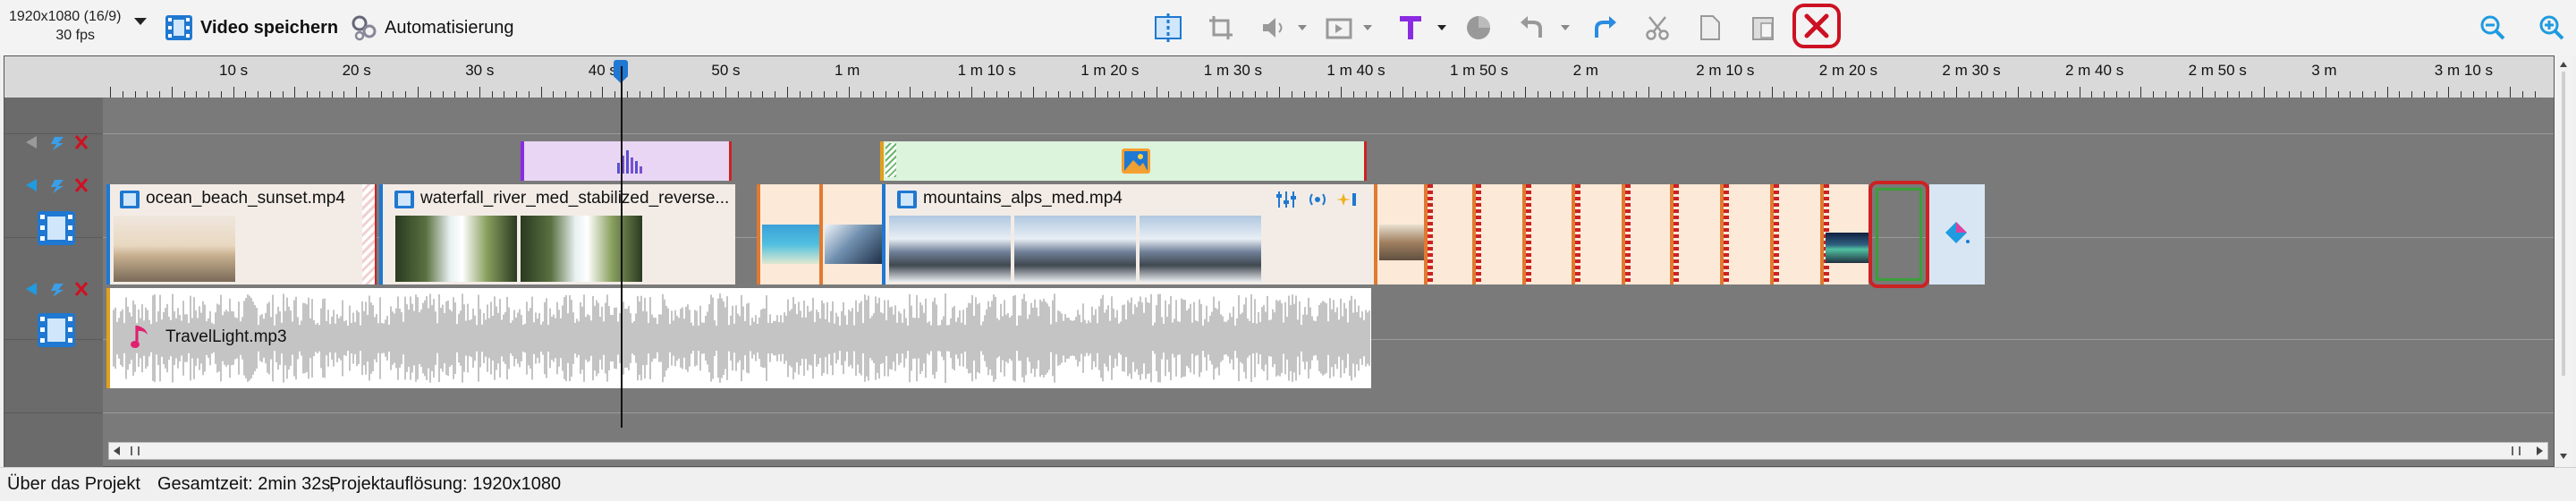  I want to click on adjustments-icon, so click(1286, 200).